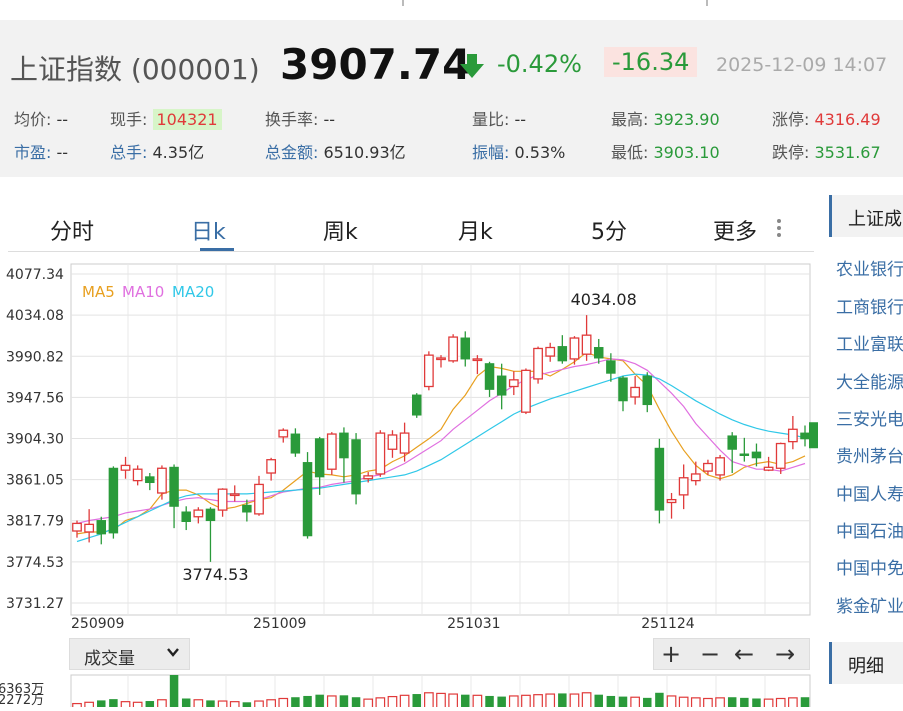  What do you see at coordinates (72, 230) in the screenshot?
I see `tab-intraday: 分时` at bounding box center [72, 230].